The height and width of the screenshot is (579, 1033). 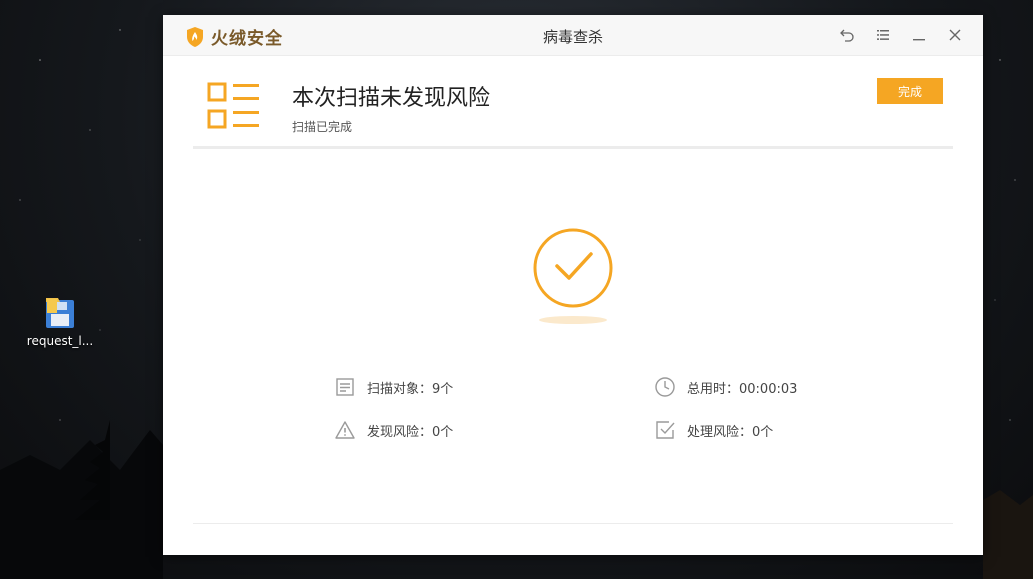 I want to click on stat-risks-handled-text: 处理风险：0个, so click(x=730, y=432).